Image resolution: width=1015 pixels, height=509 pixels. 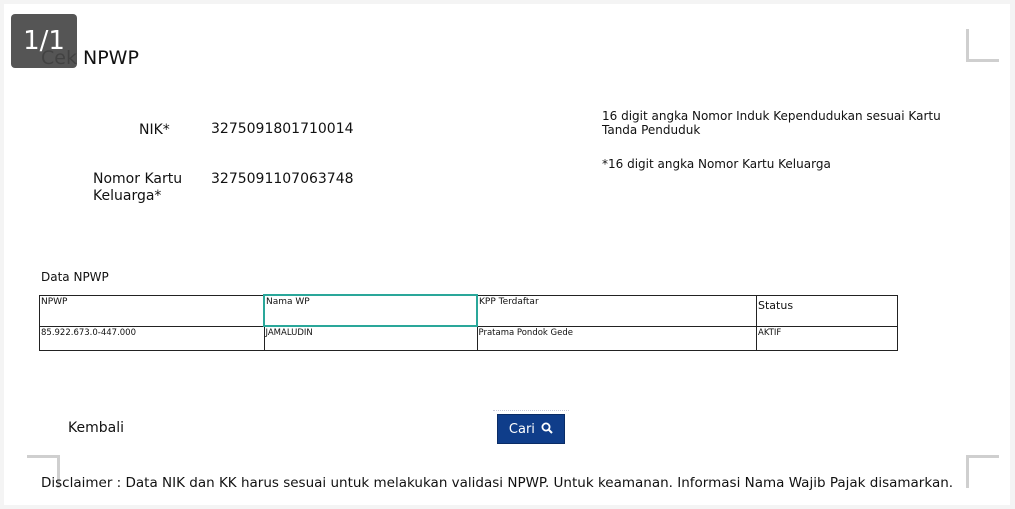 What do you see at coordinates (827, 310) in the screenshot?
I see `column-header-status: Status` at bounding box center [827, 310].